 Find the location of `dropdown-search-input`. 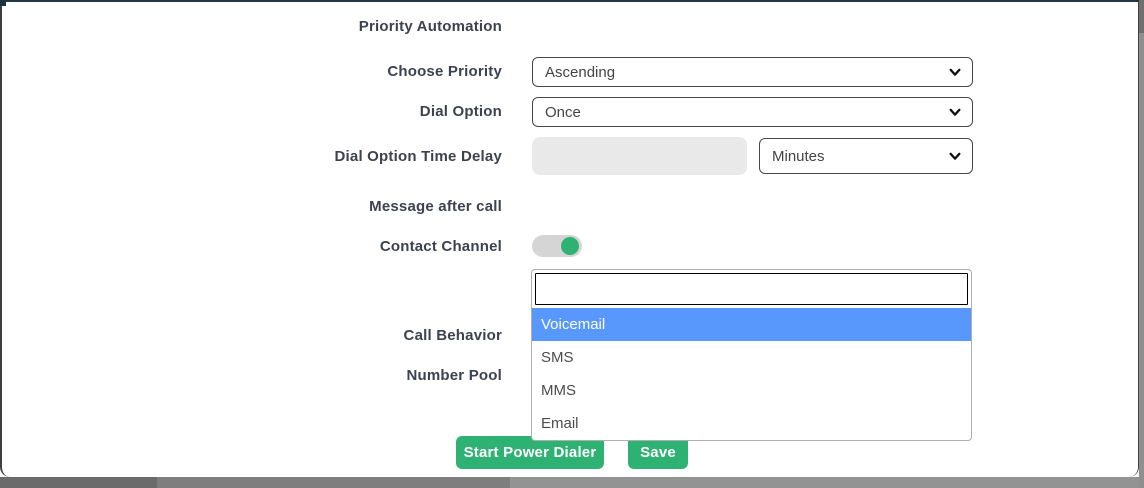

dropdown-search-input is located at coordinates (751, 289).